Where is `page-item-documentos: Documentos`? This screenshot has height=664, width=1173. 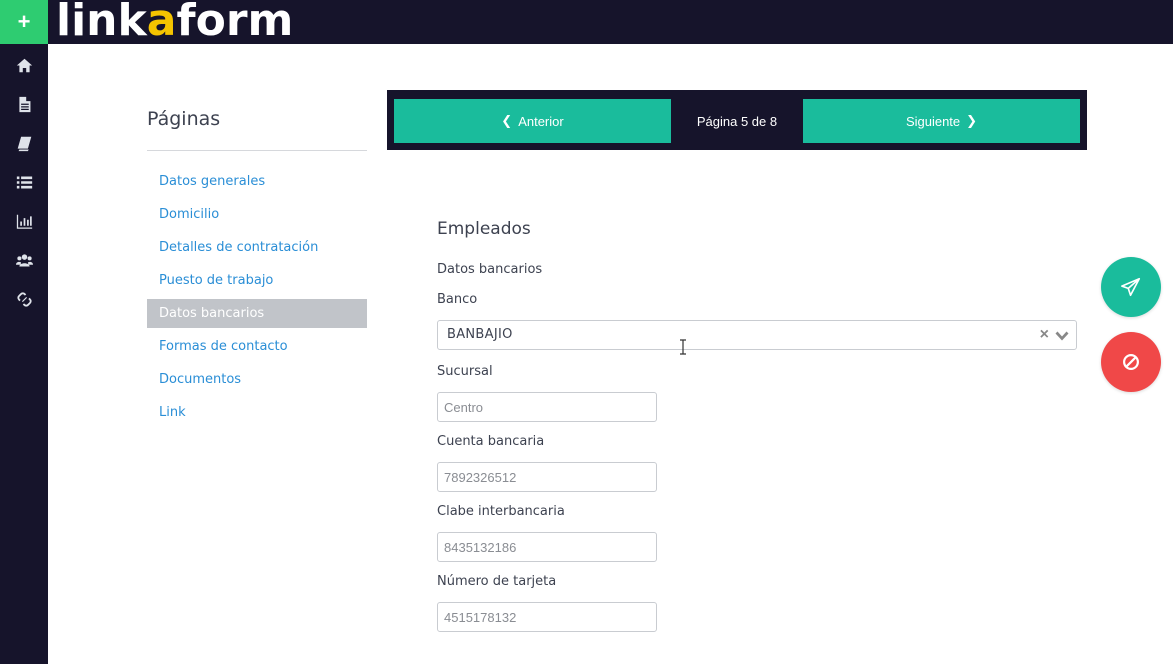 page-item-documentos: Documentos is located at coordinates (257, 379).